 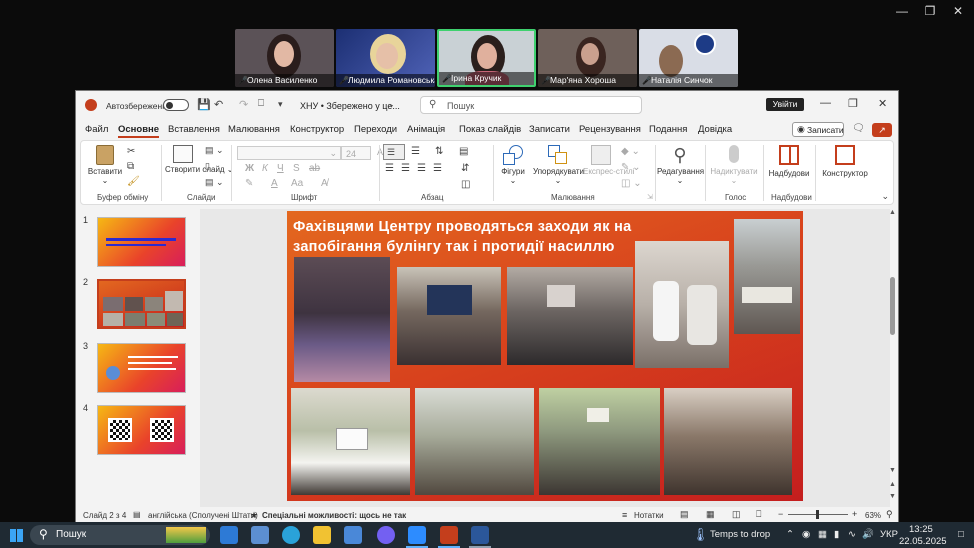 What do you see at coordinates (356, 153) in the screenshot?
I see `font-size-select: 24` at bounding box center [356, 153].